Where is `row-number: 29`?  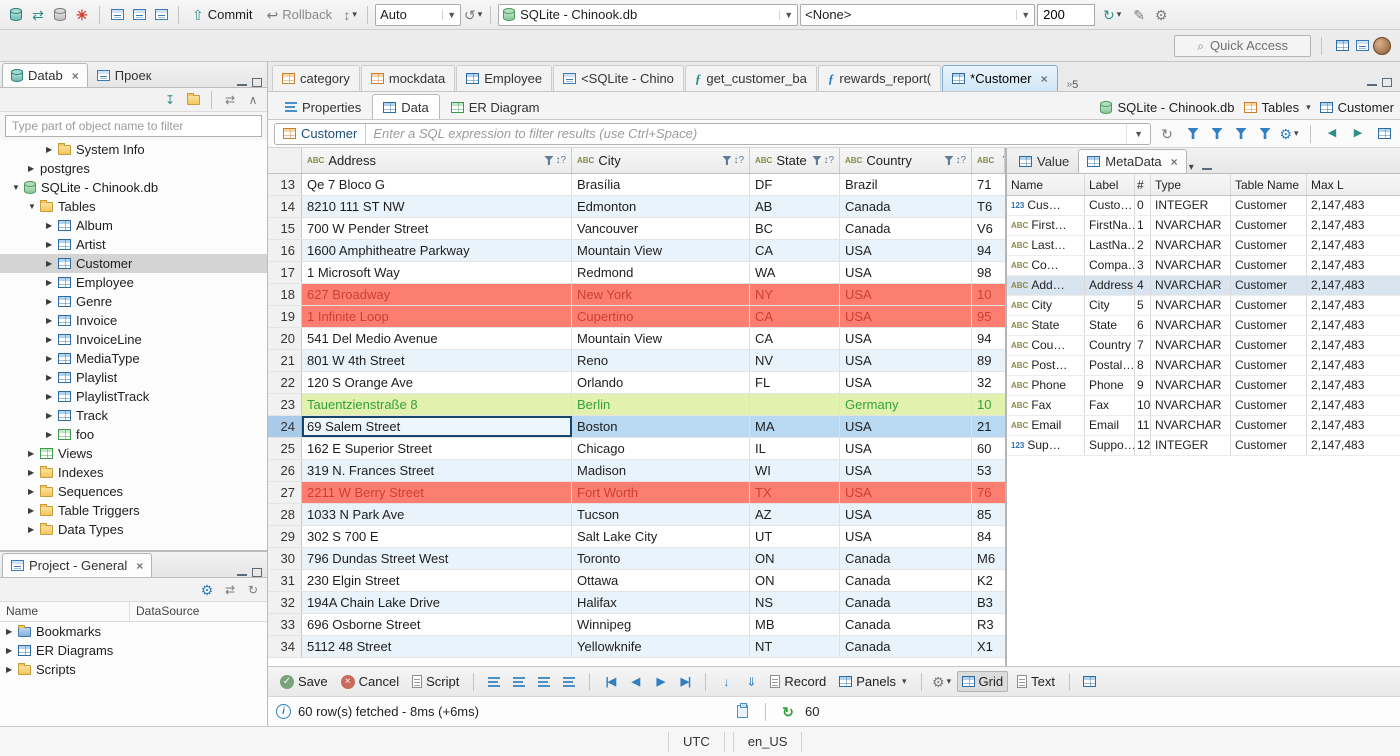
row-number: 29 is located at coordinates (285, 536).